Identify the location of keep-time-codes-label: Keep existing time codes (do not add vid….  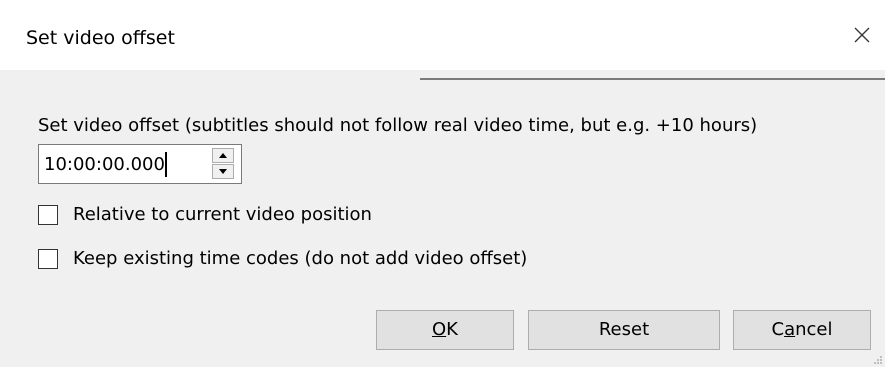
(300, 259).